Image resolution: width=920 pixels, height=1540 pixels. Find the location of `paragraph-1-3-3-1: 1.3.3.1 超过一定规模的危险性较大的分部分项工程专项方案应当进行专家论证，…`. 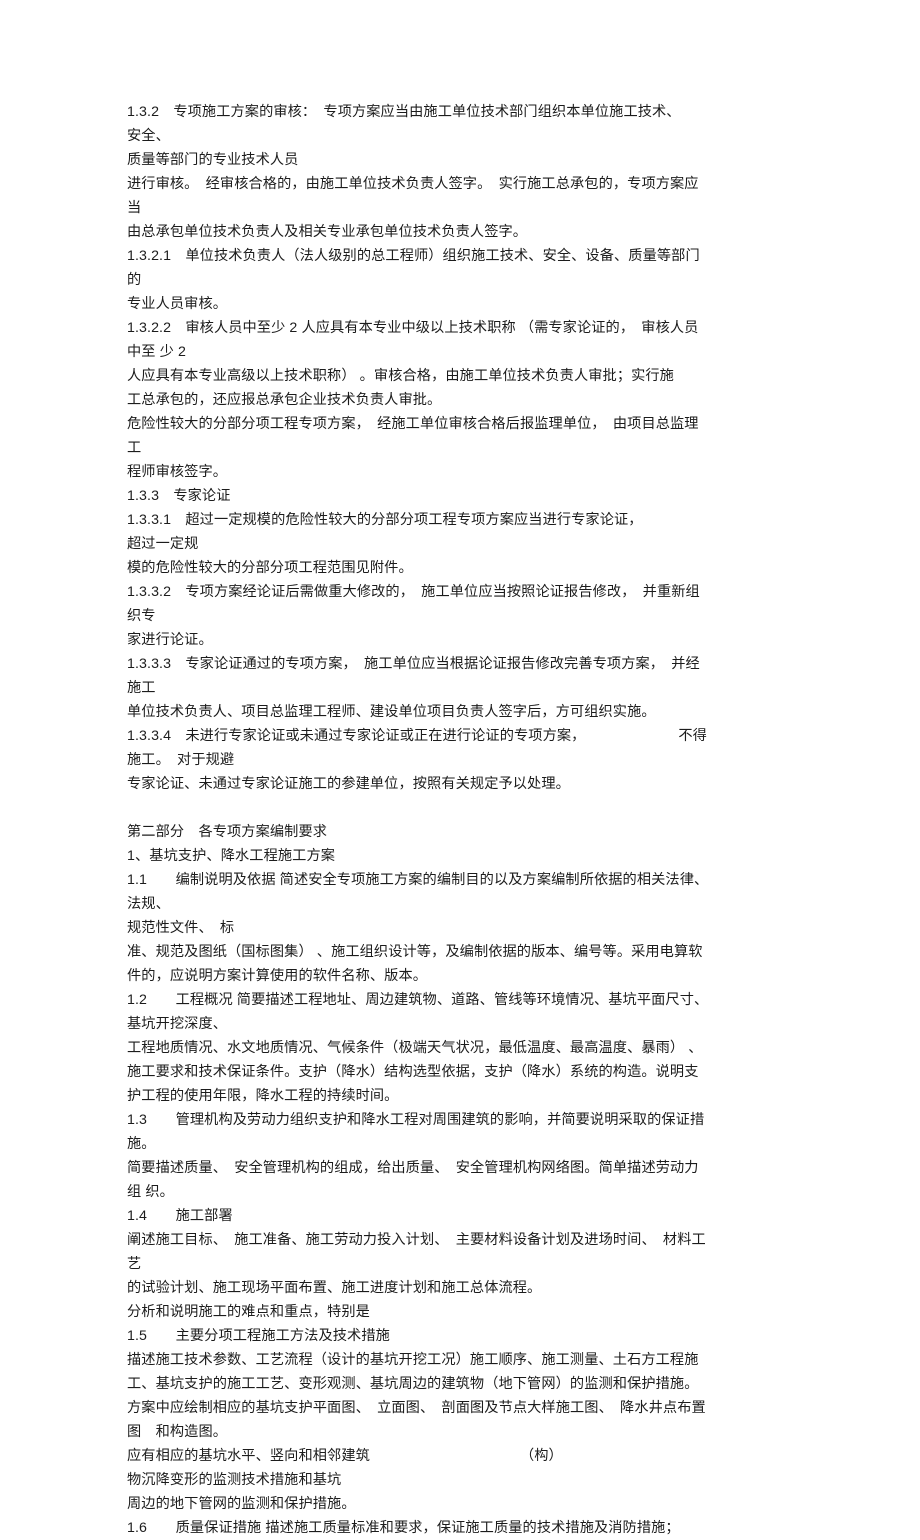

paragraph-1-3-3-1: 1.3.3.1 超过一定规模的危险性较大的分部分项工程专项方案应当进行专家论证，… is located at coordinates (381, 544).